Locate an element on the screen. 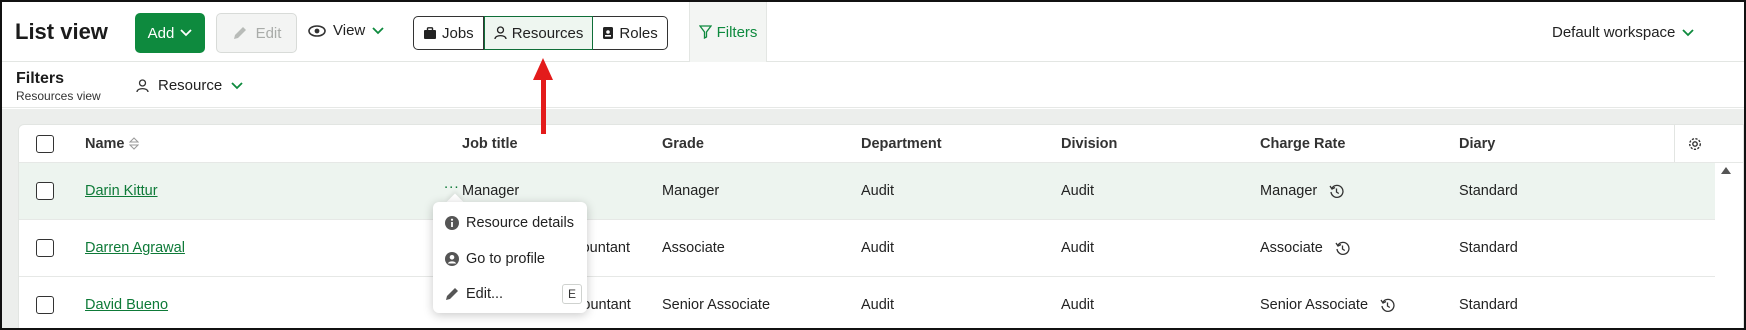 The height and width of the screenshot is (330, 1746). annotation-arrow-shaft is located at coordinates (543, 104).